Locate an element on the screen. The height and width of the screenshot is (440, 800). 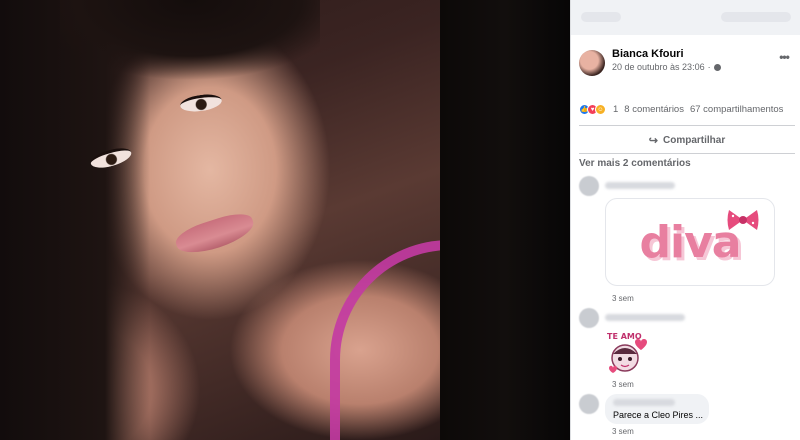
reactions-count: 1 is located at coordinates (615, 109).